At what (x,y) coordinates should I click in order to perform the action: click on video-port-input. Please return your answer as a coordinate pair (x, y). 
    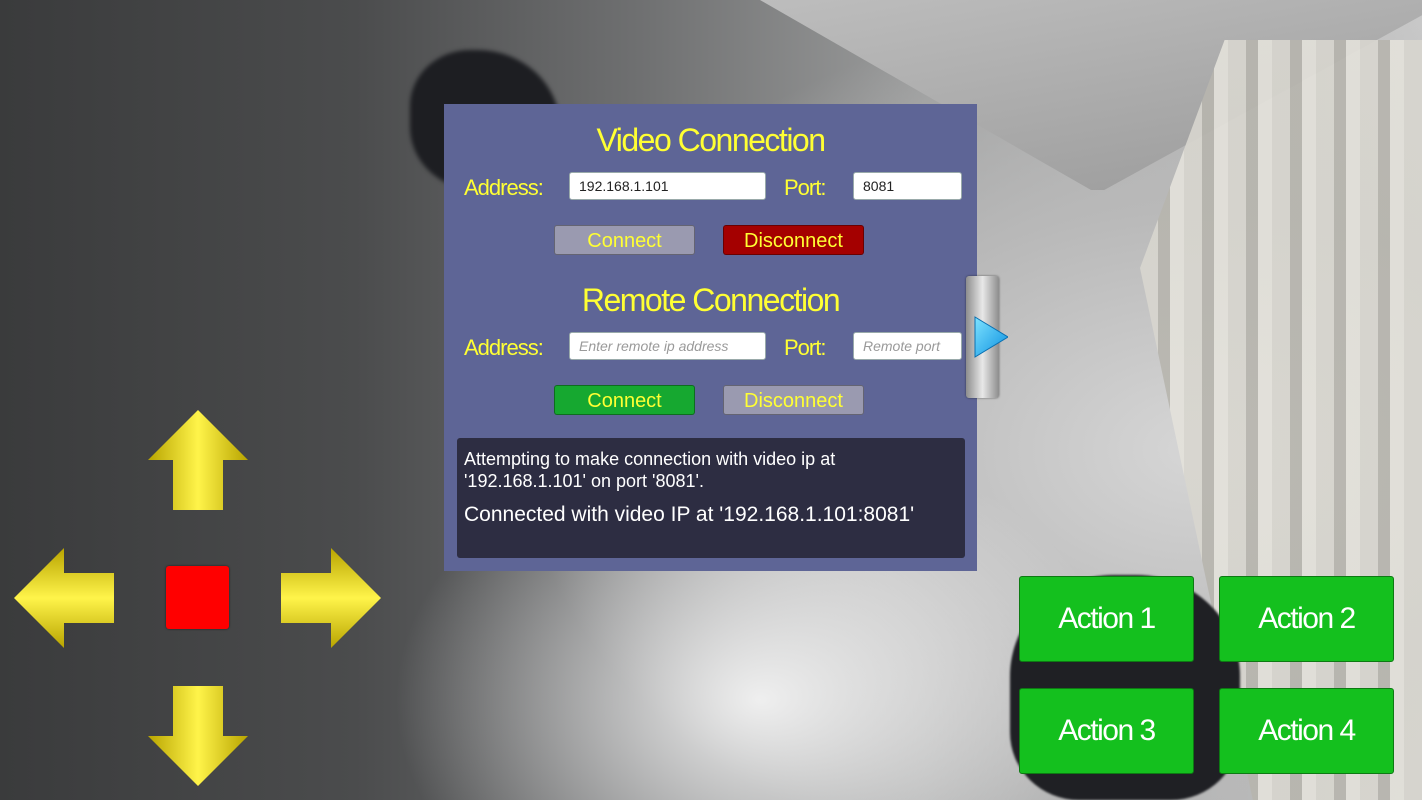
    Looking at the image, I should click on (907, 186).